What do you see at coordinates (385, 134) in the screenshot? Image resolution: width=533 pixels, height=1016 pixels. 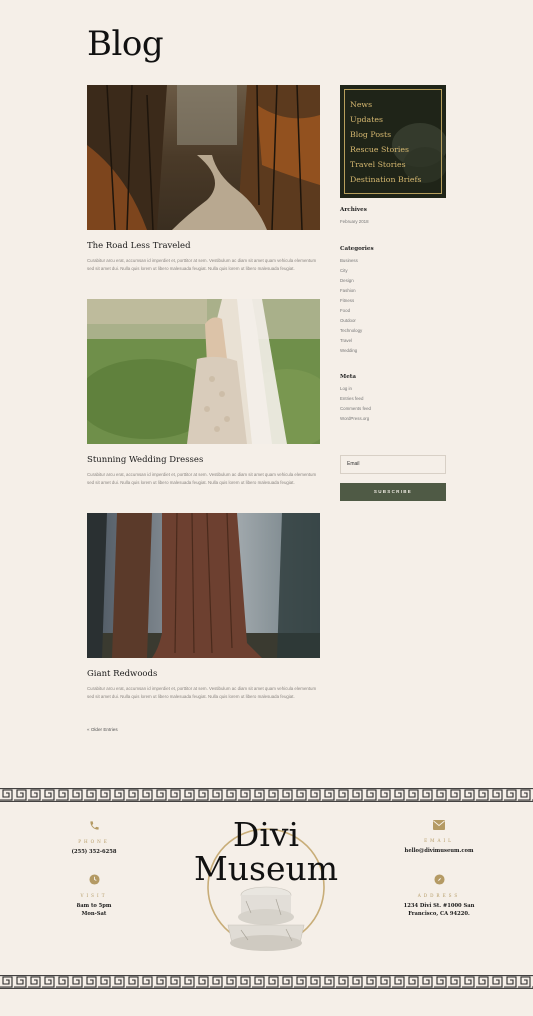 I see `sidebar-item-blog-posts: Blog Posts` at bounding box center [385, 134].